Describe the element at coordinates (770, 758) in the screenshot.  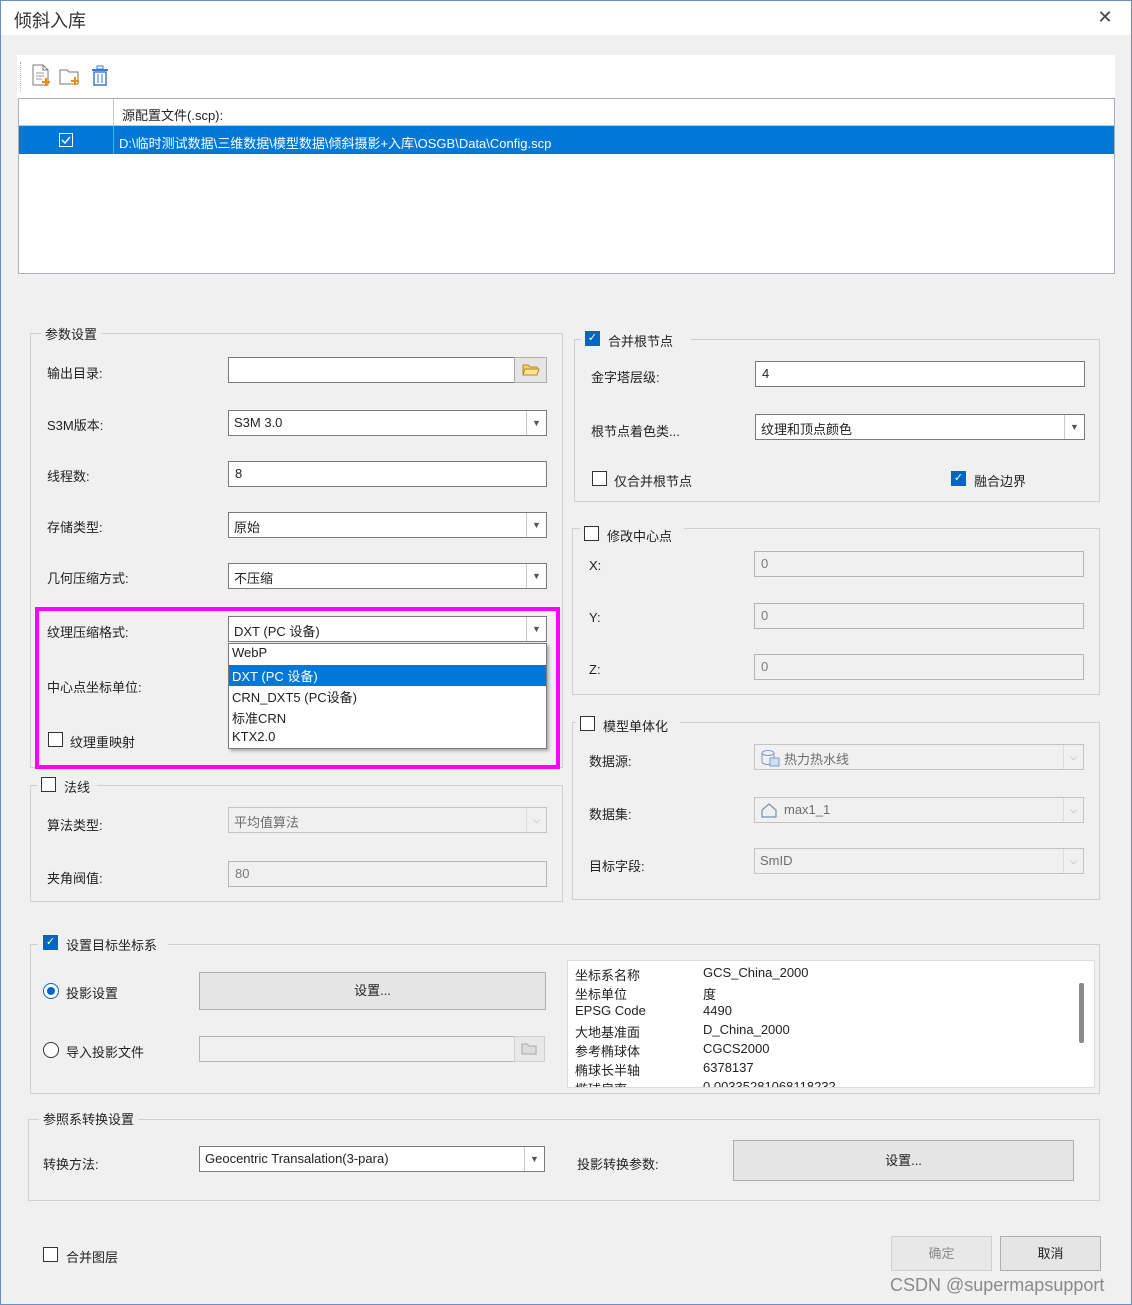
I see `datasource-icon` at that location.